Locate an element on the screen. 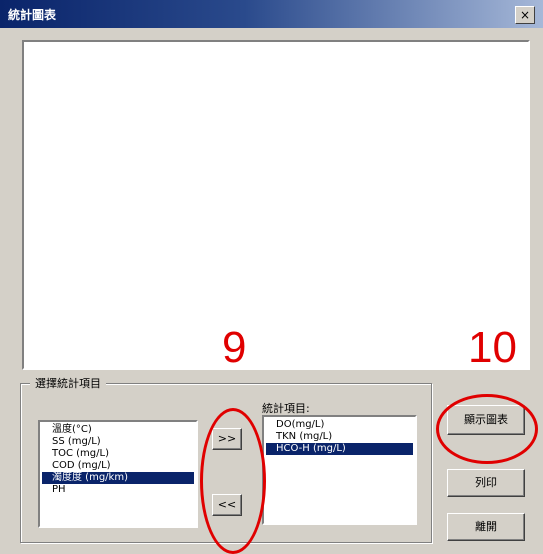 The image size is (543, 554). chosen-items-label: 統計項目: is located at coordinates (286, 408).